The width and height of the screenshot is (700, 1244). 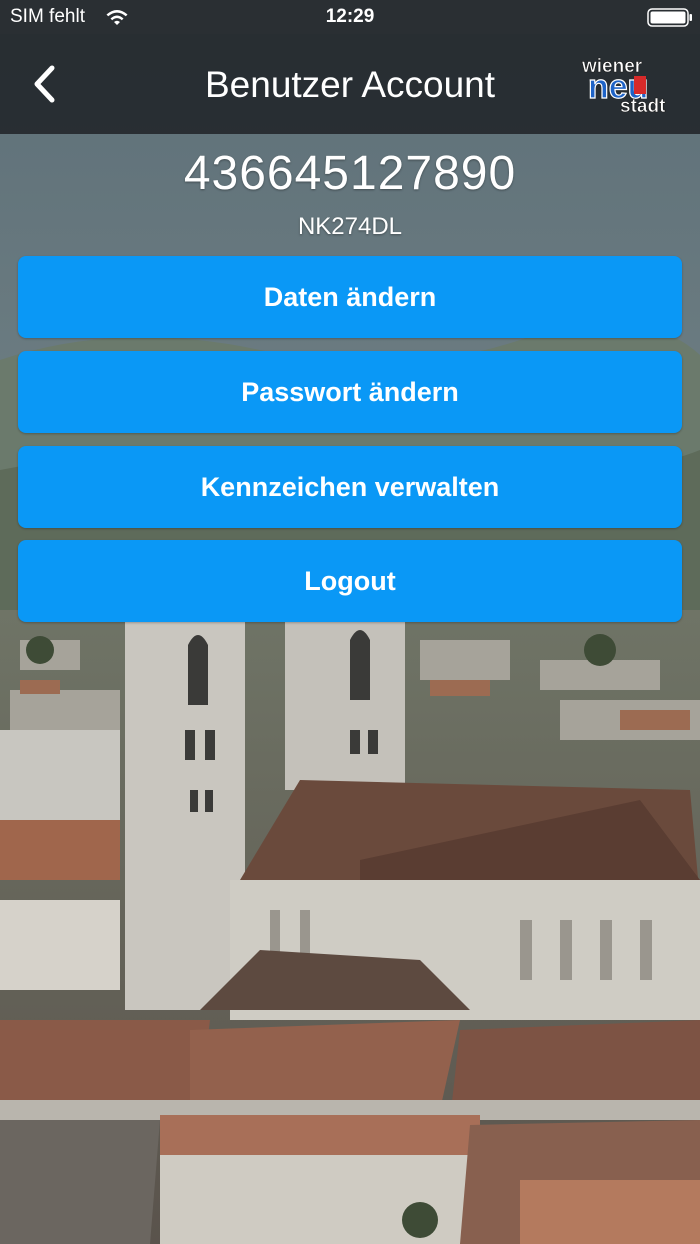 What do you see at coordinates (624, 86) in the screenshot?
I see `wiener-neustadt-logo: wiener neu stadt` at bounding box center [624, 86].